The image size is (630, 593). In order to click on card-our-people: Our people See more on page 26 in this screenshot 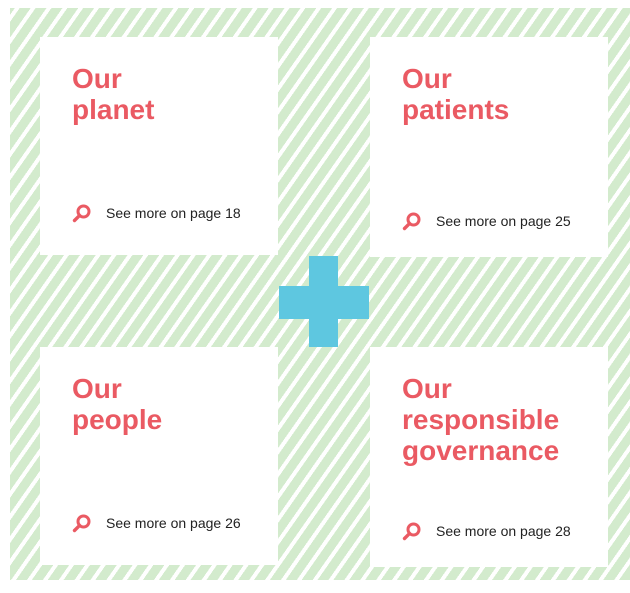, I will do `click(159, 456)`.